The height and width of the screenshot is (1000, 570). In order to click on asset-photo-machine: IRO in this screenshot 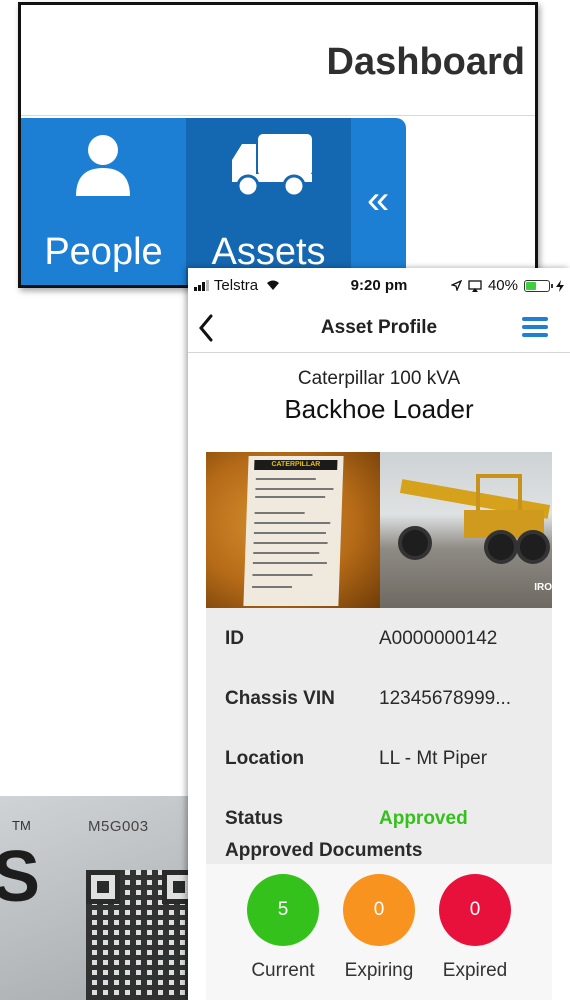, I will do `click(466, 530)`.